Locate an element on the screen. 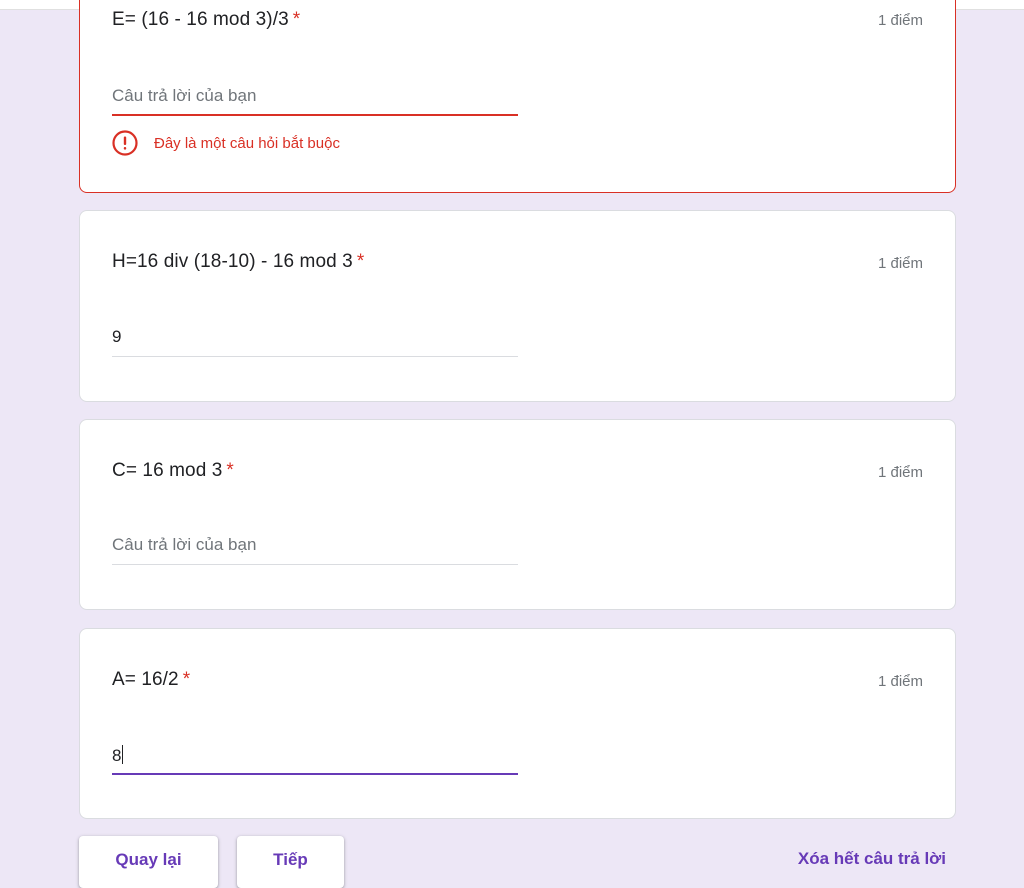 The width and height of the screenshot is (1024, 888). answer-value: 8 is located at coordinates (117, 755).